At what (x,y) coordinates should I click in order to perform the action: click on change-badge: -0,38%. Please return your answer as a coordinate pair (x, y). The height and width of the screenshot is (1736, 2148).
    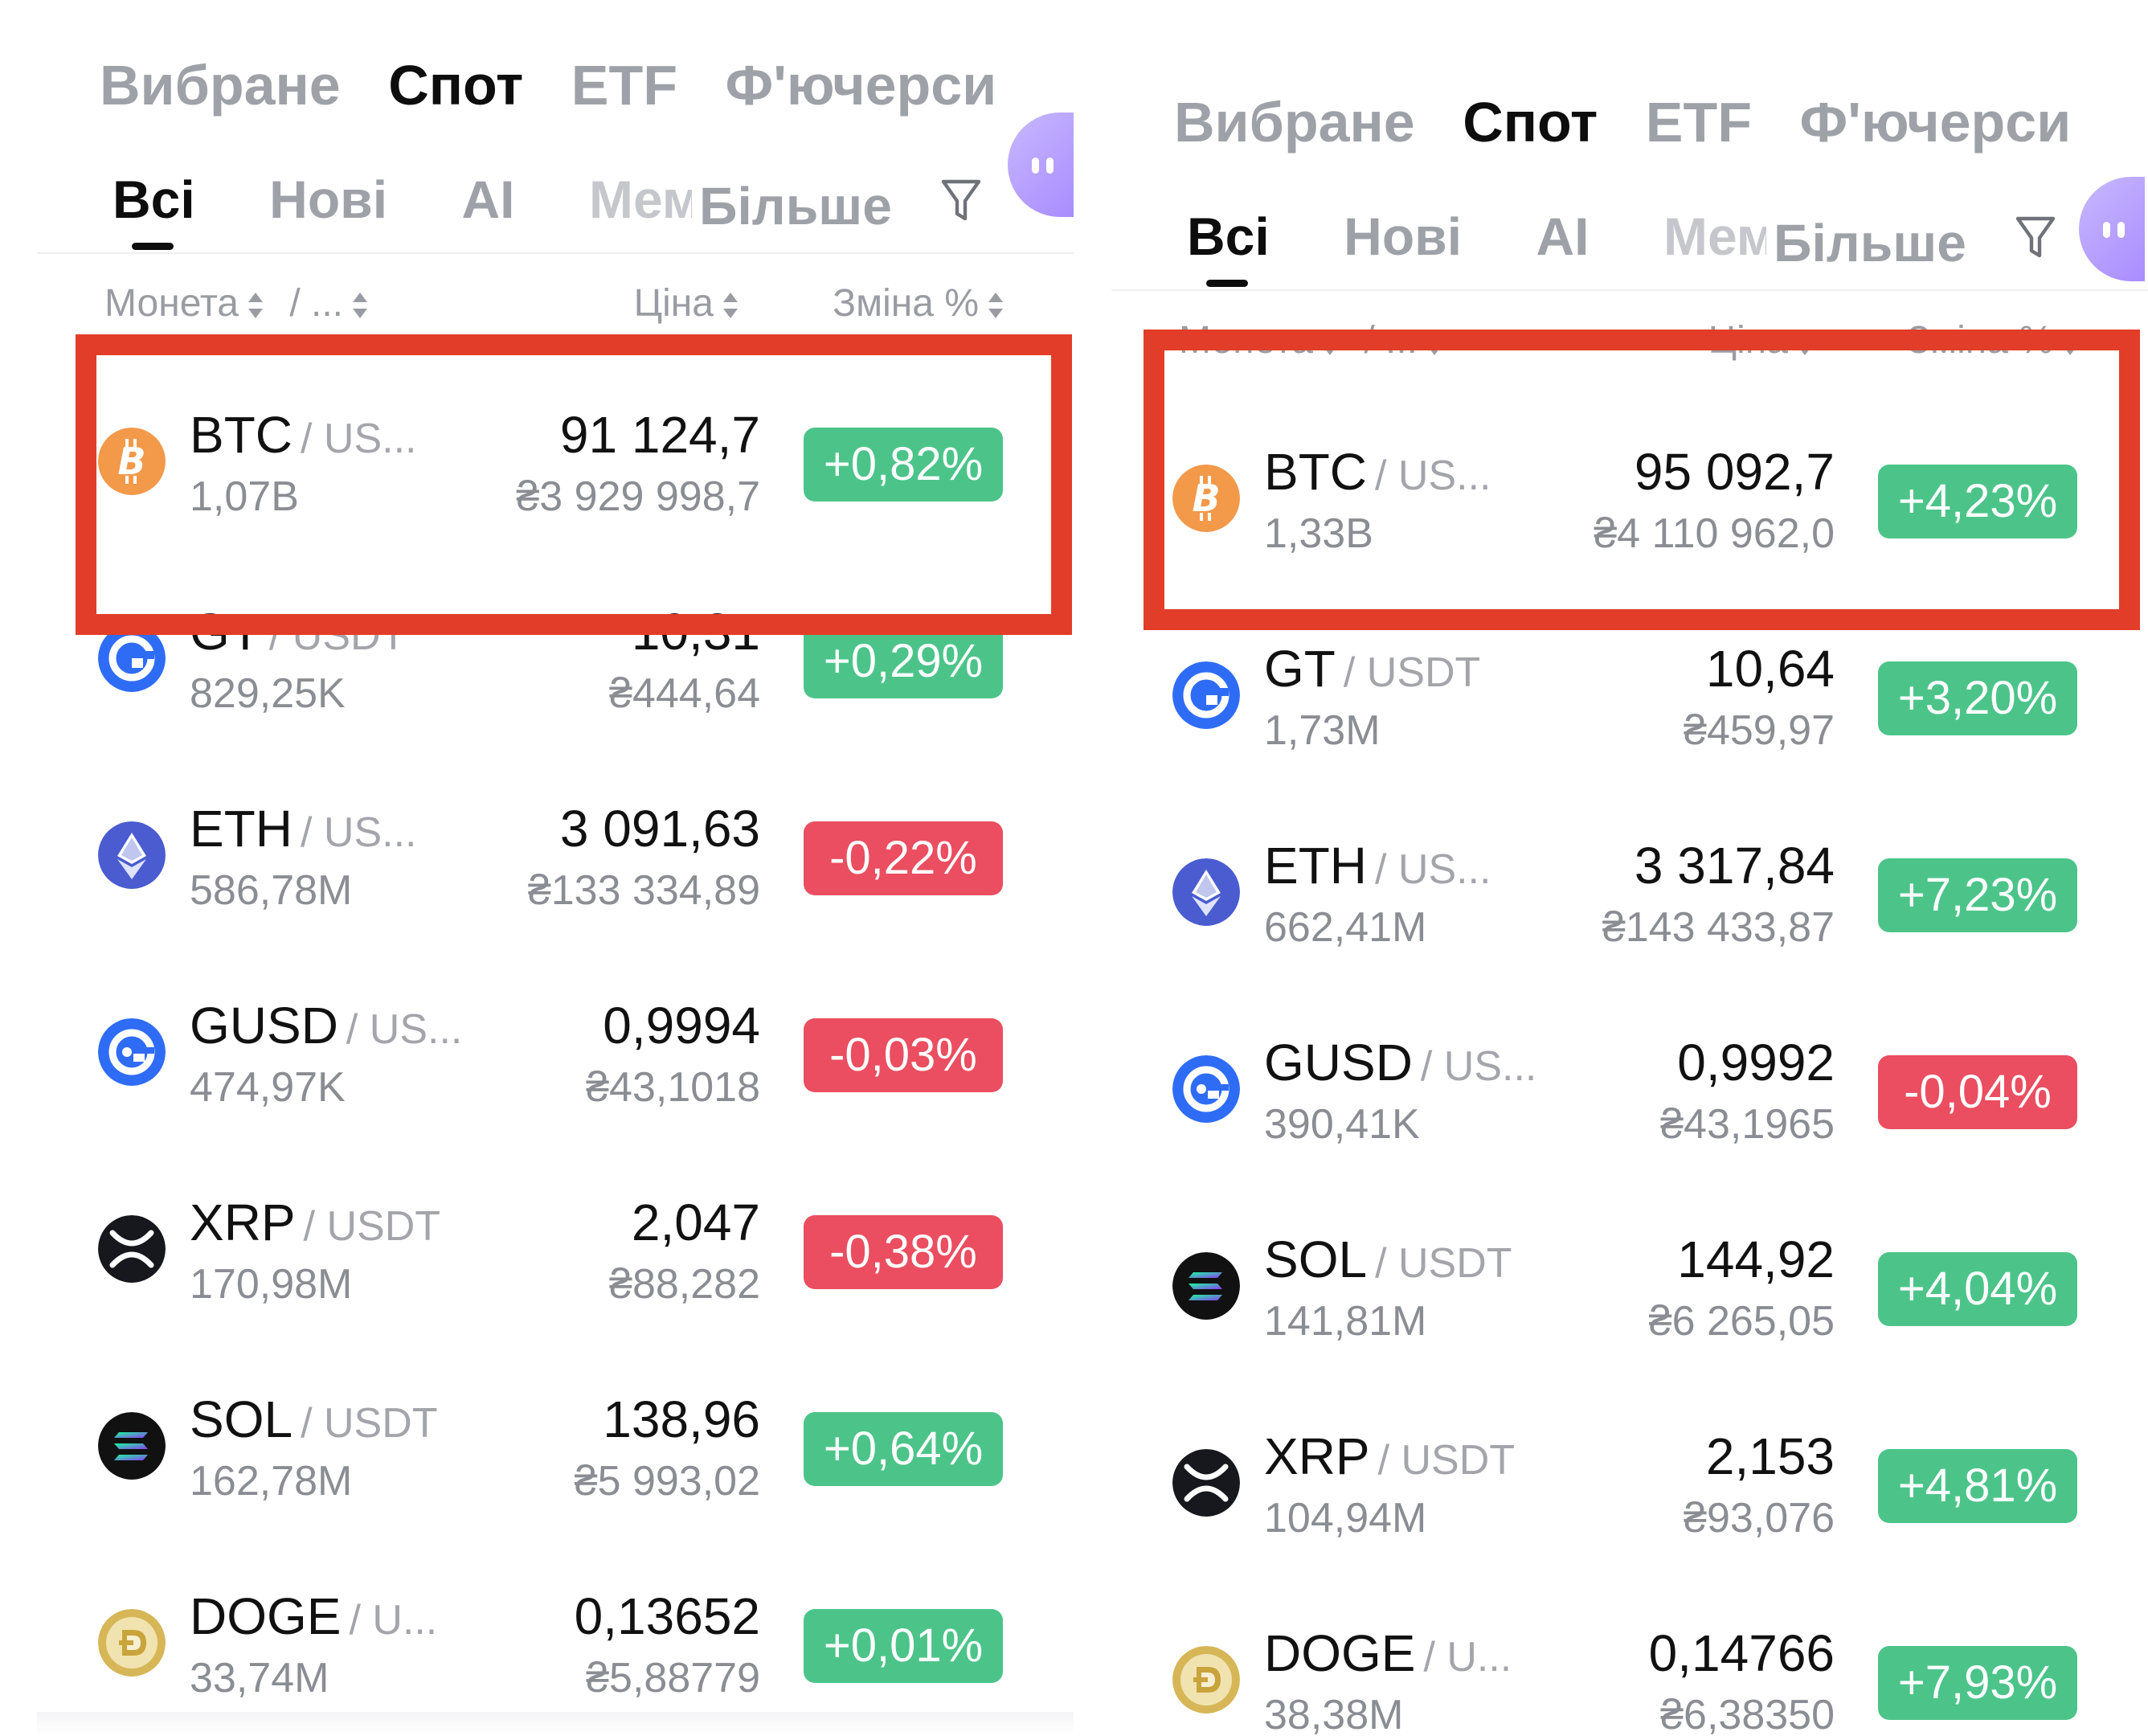
    Looking at the image, I should click on (903, 1252).